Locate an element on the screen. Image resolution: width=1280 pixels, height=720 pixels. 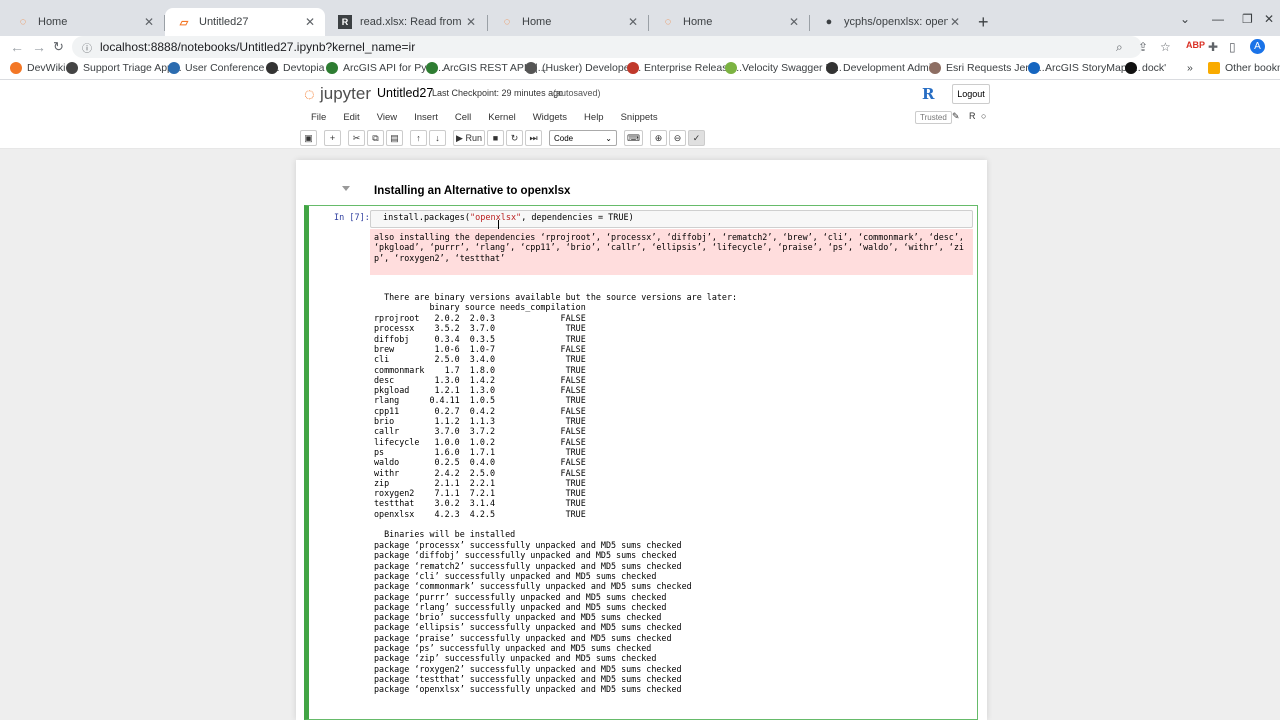
table-row: brio 1.1.2 1.1.3 TRUE is located at coordinates (480, 421).